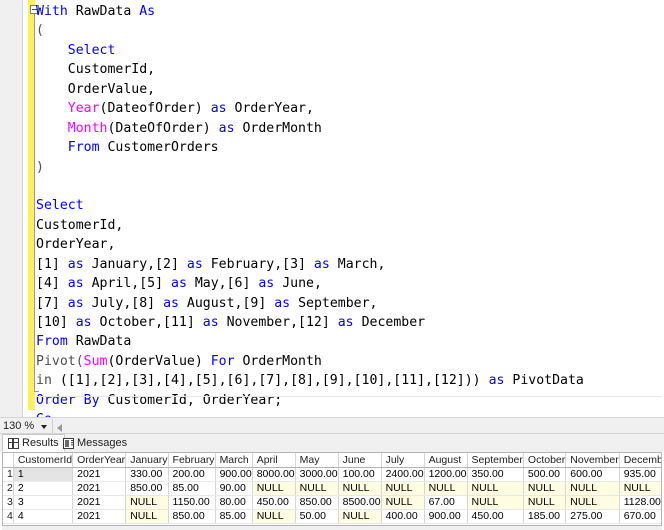 Image resolution: width=664 pixels, height=530 pixels. I want to click on column-header-orderyear: OrderYear, so click(99, 460).